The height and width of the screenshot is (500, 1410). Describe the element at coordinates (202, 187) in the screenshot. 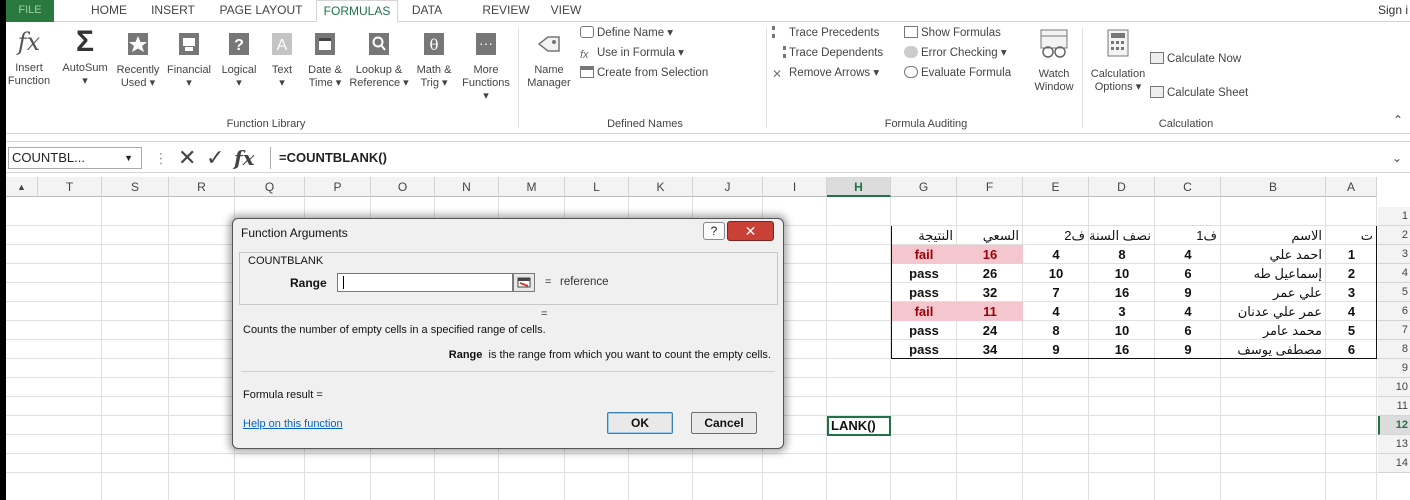

I see `column-header-r: R` at that location.